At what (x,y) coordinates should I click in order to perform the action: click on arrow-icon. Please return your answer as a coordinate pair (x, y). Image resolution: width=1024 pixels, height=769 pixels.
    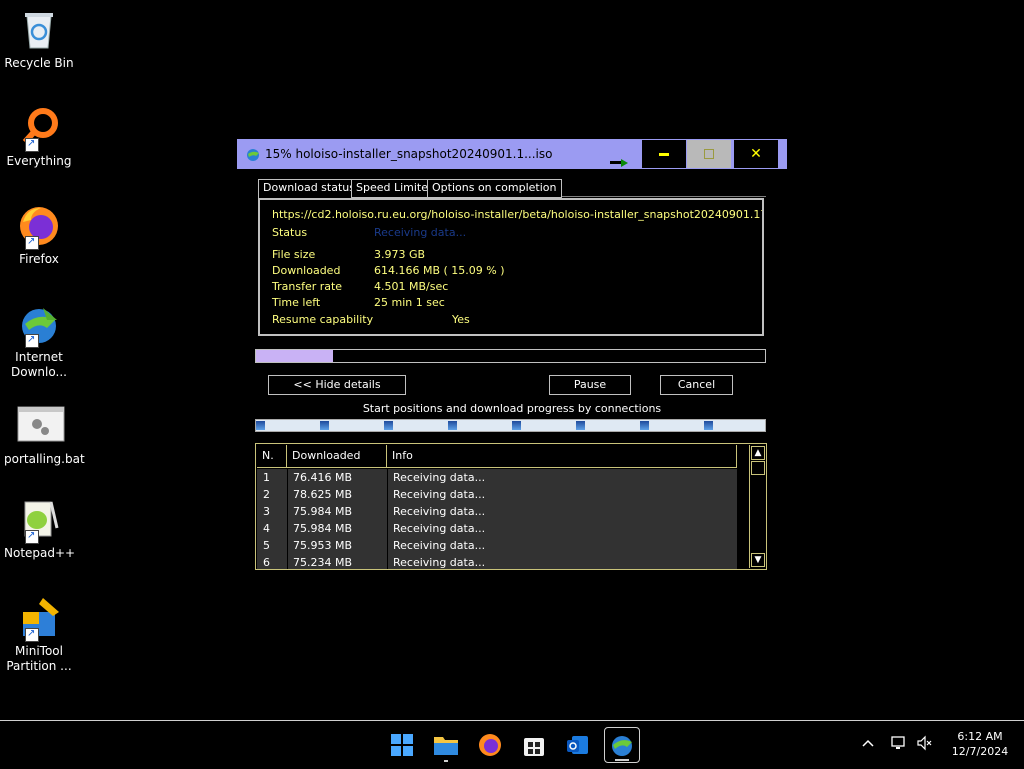
    Looking at the image, I should click on (619, 159).